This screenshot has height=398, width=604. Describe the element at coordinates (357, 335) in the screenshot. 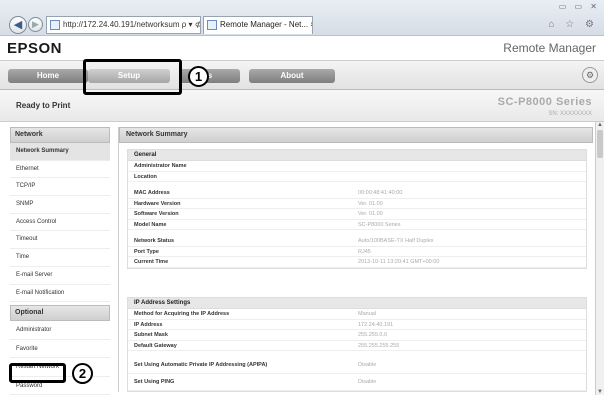

I see `table-row: Subnet Mask 255.255.0.0` at that location.